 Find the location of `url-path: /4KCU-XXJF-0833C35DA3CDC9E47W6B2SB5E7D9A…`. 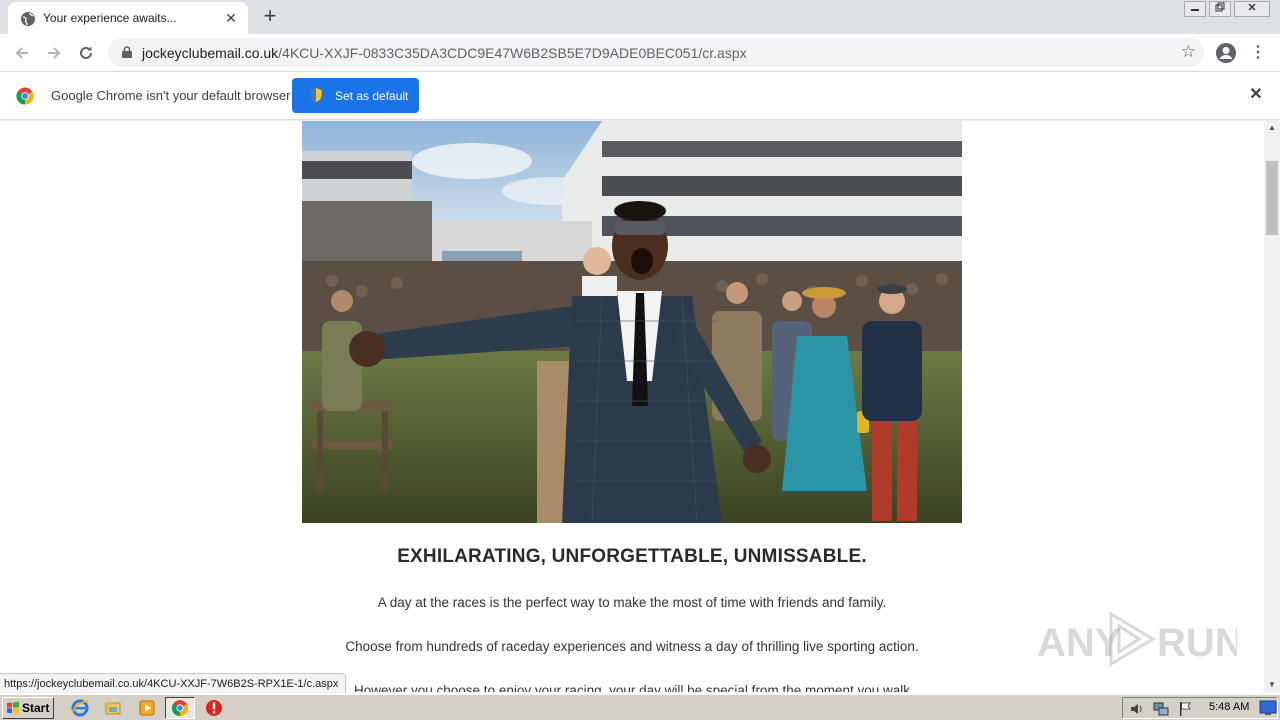

url-path: /4KCU-XXJF-0833C35DA3CDC9E47W6B2SB5E7D9A… is located at coordinates (512, 53).